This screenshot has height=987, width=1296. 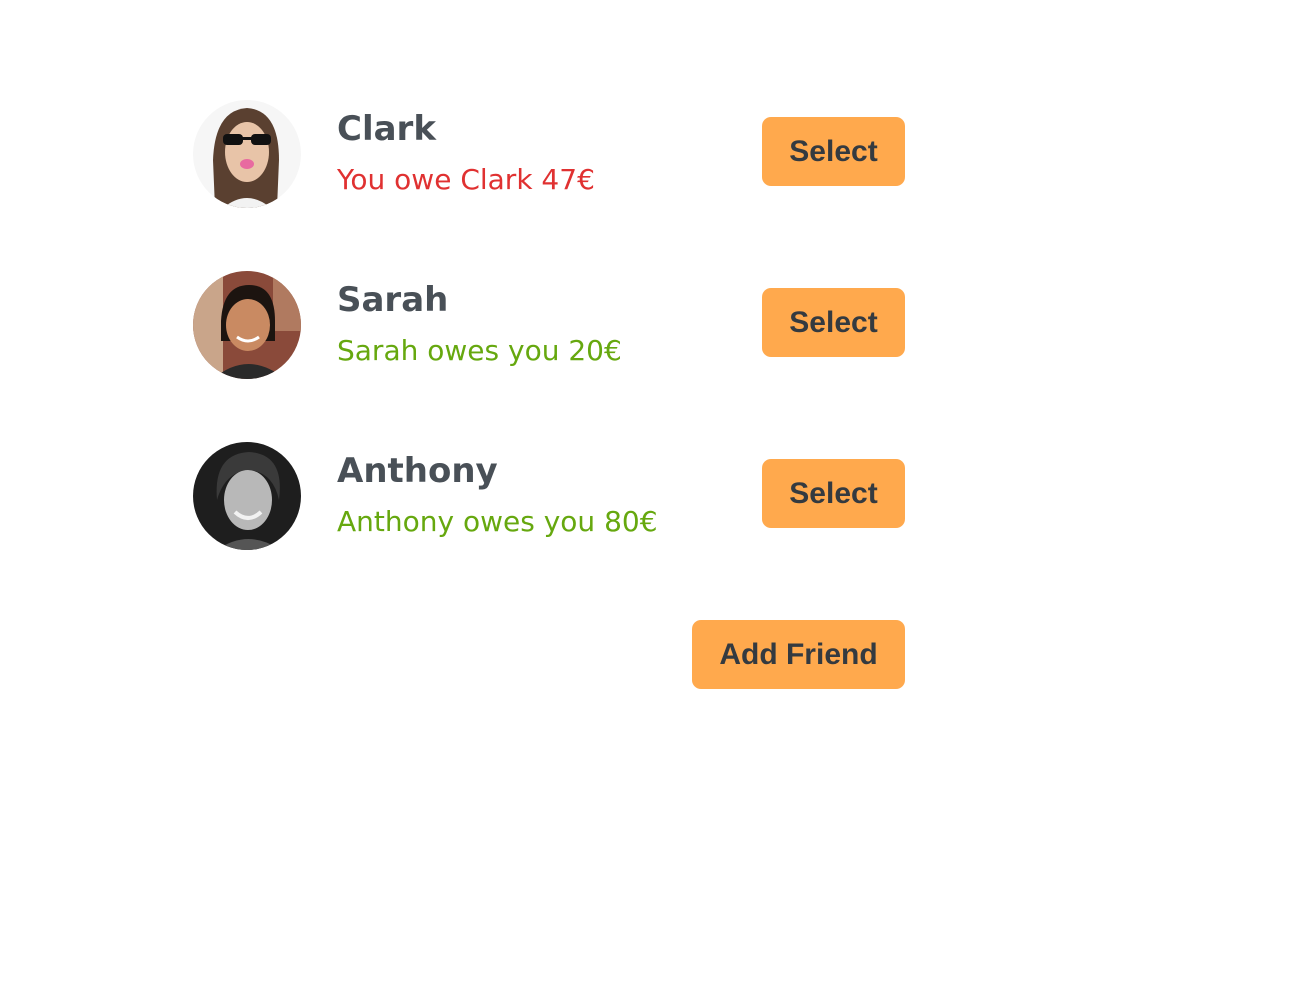 What do you see at coordinates (247, 325) in the screenshot?
I see `avatar-sarah` at bounding box center [247, 325].